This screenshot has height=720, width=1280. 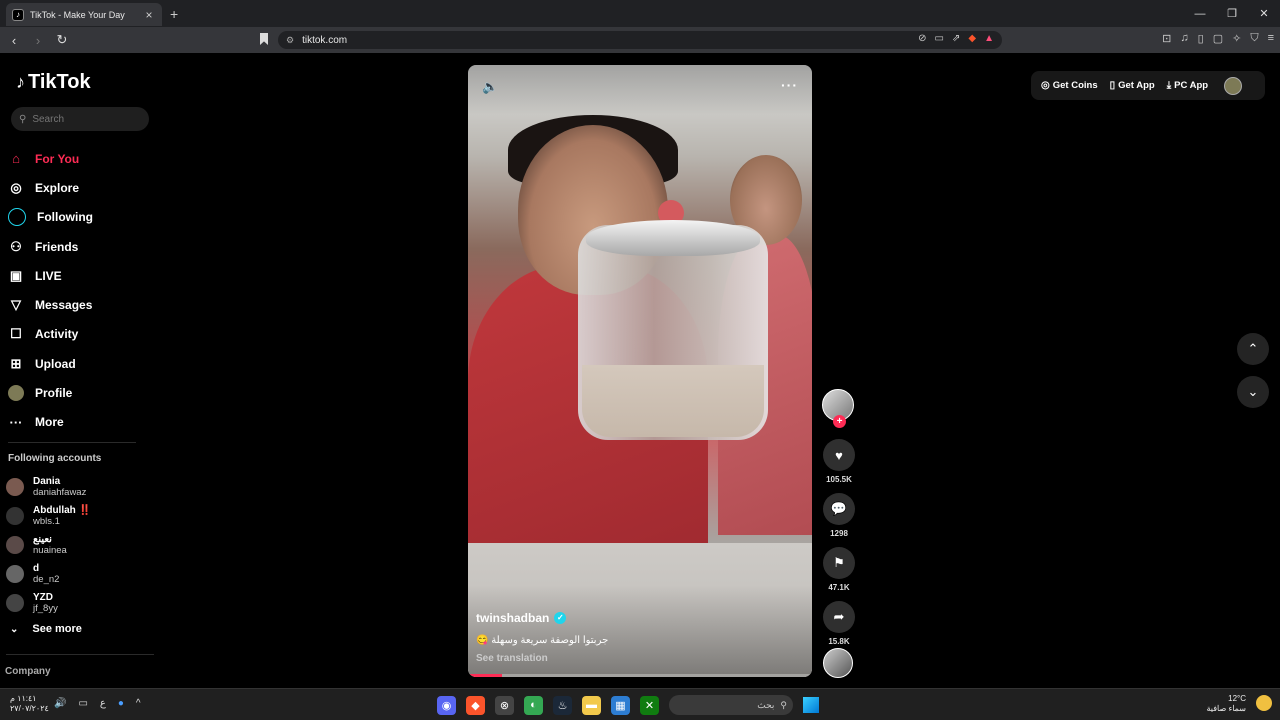 What do you see at coordinates (38, 40) in the screenshot?
I see `forward-arrow-icon: ›` at bounding box center [38, 40].